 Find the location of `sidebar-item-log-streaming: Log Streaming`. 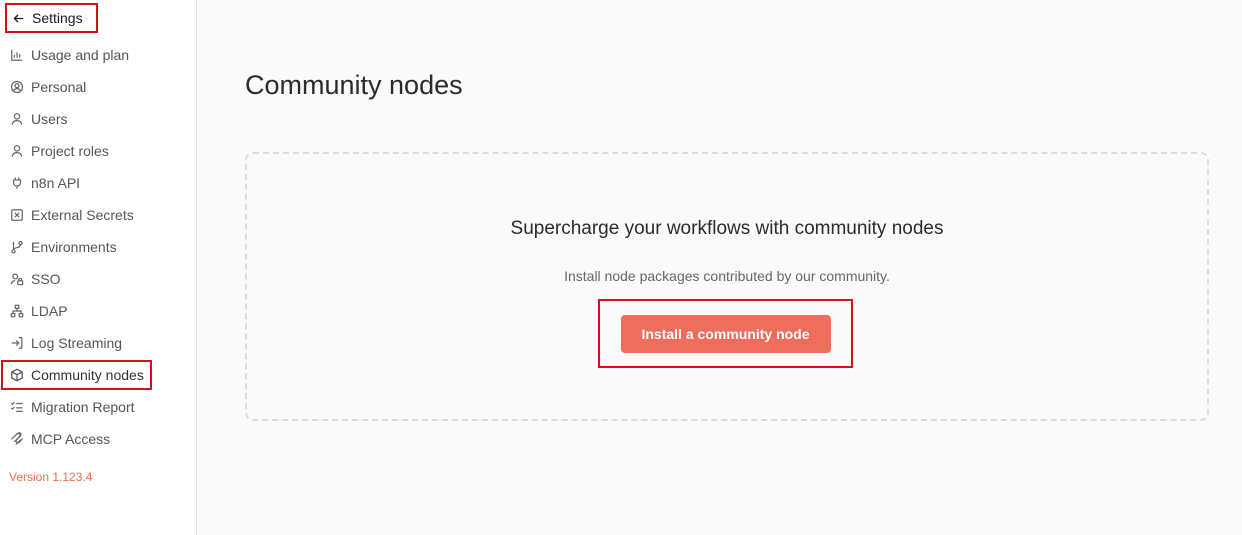

sidebar-item-log-streaming: Log Streaming is located at coordinates (65, 343).